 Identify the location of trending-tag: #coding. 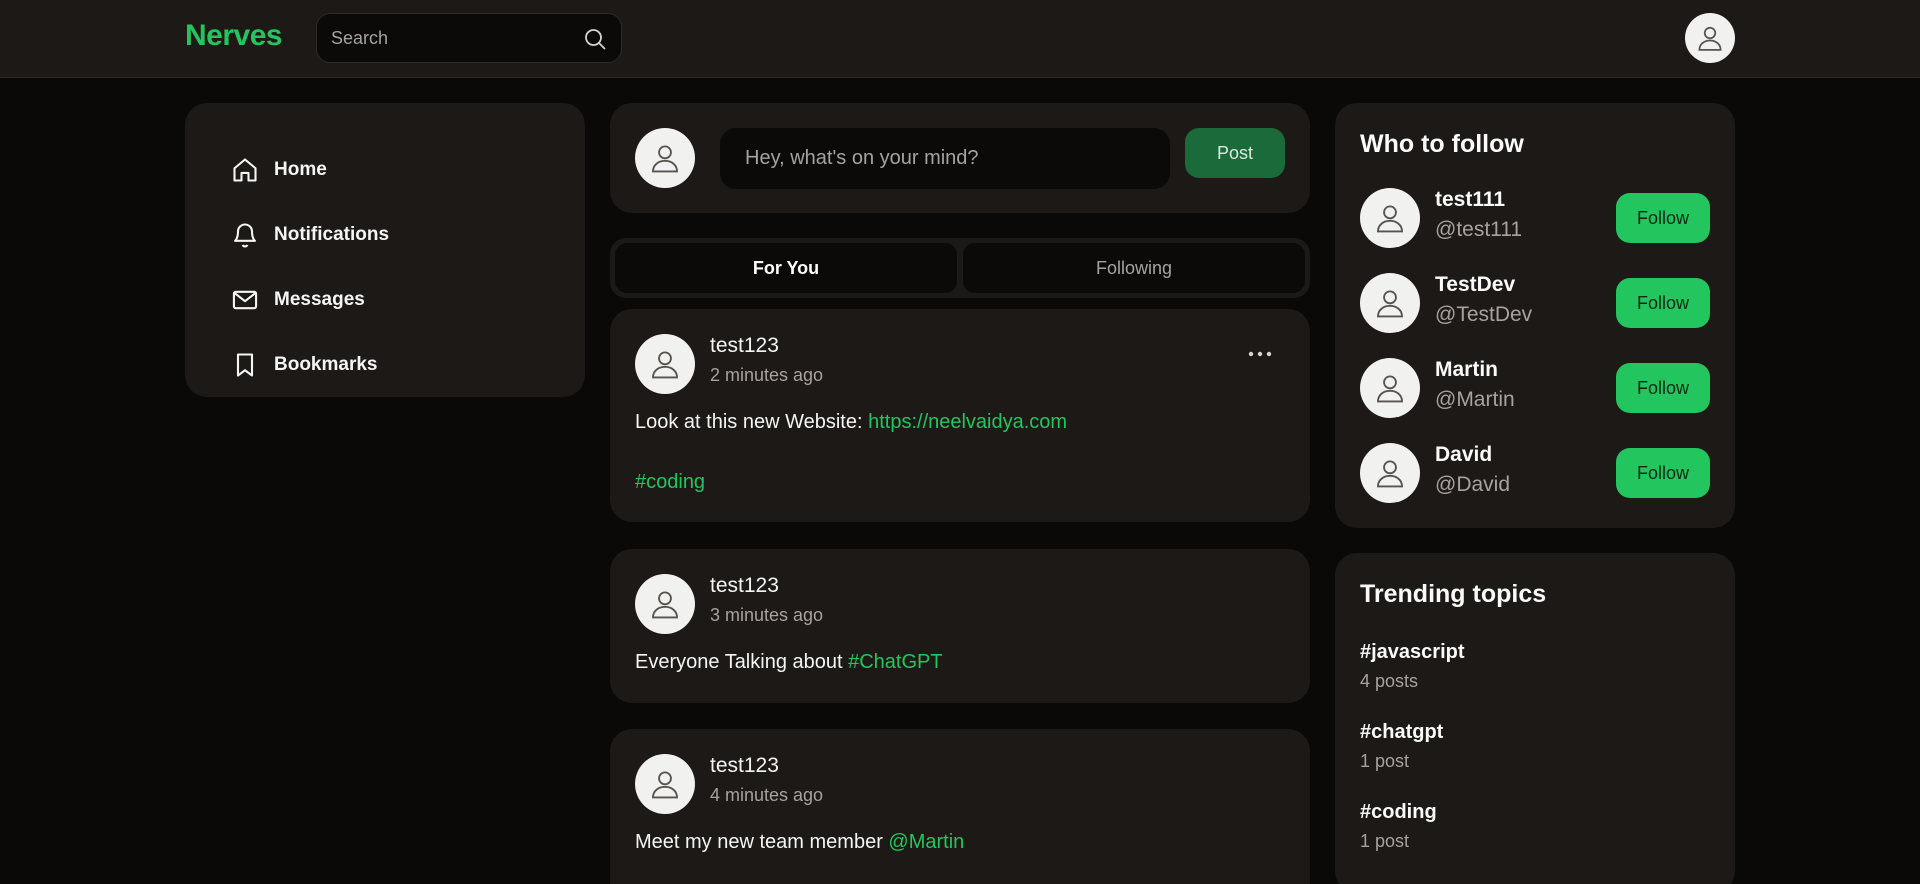
(1398, 812).